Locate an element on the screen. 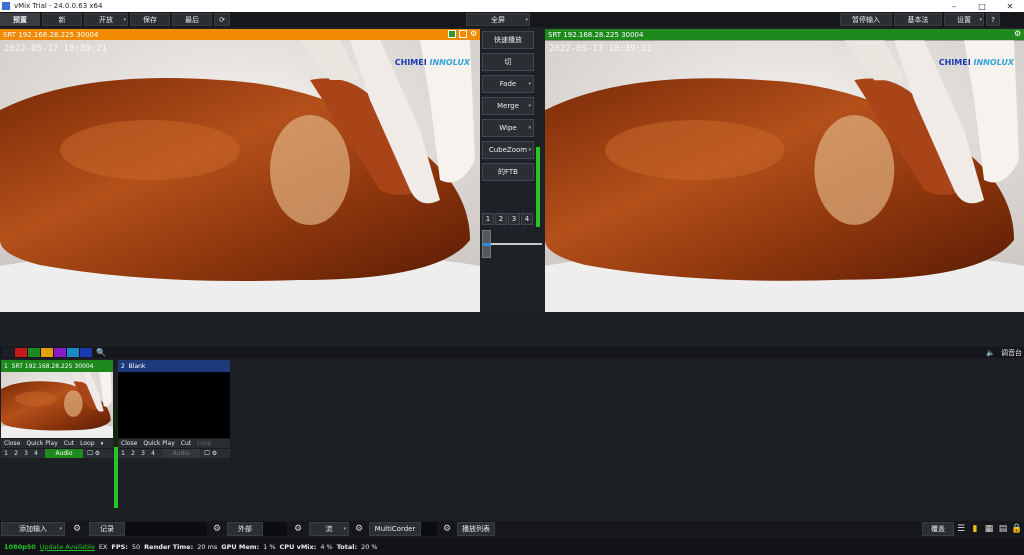  help-button: ? is located at coordinates (993, 19).